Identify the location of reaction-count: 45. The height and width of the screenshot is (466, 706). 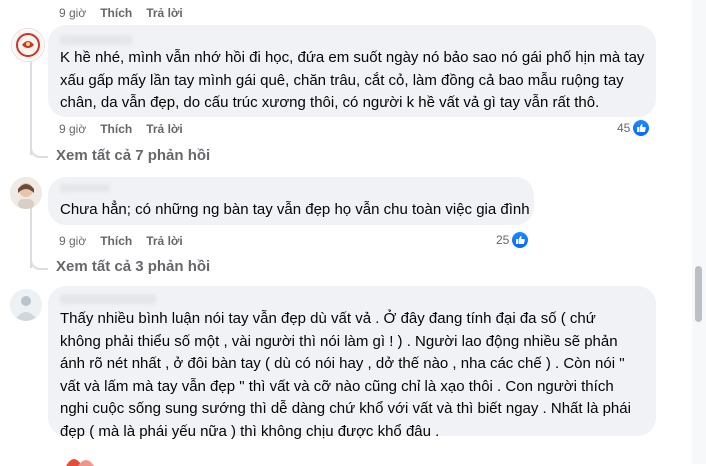
(624, 128).